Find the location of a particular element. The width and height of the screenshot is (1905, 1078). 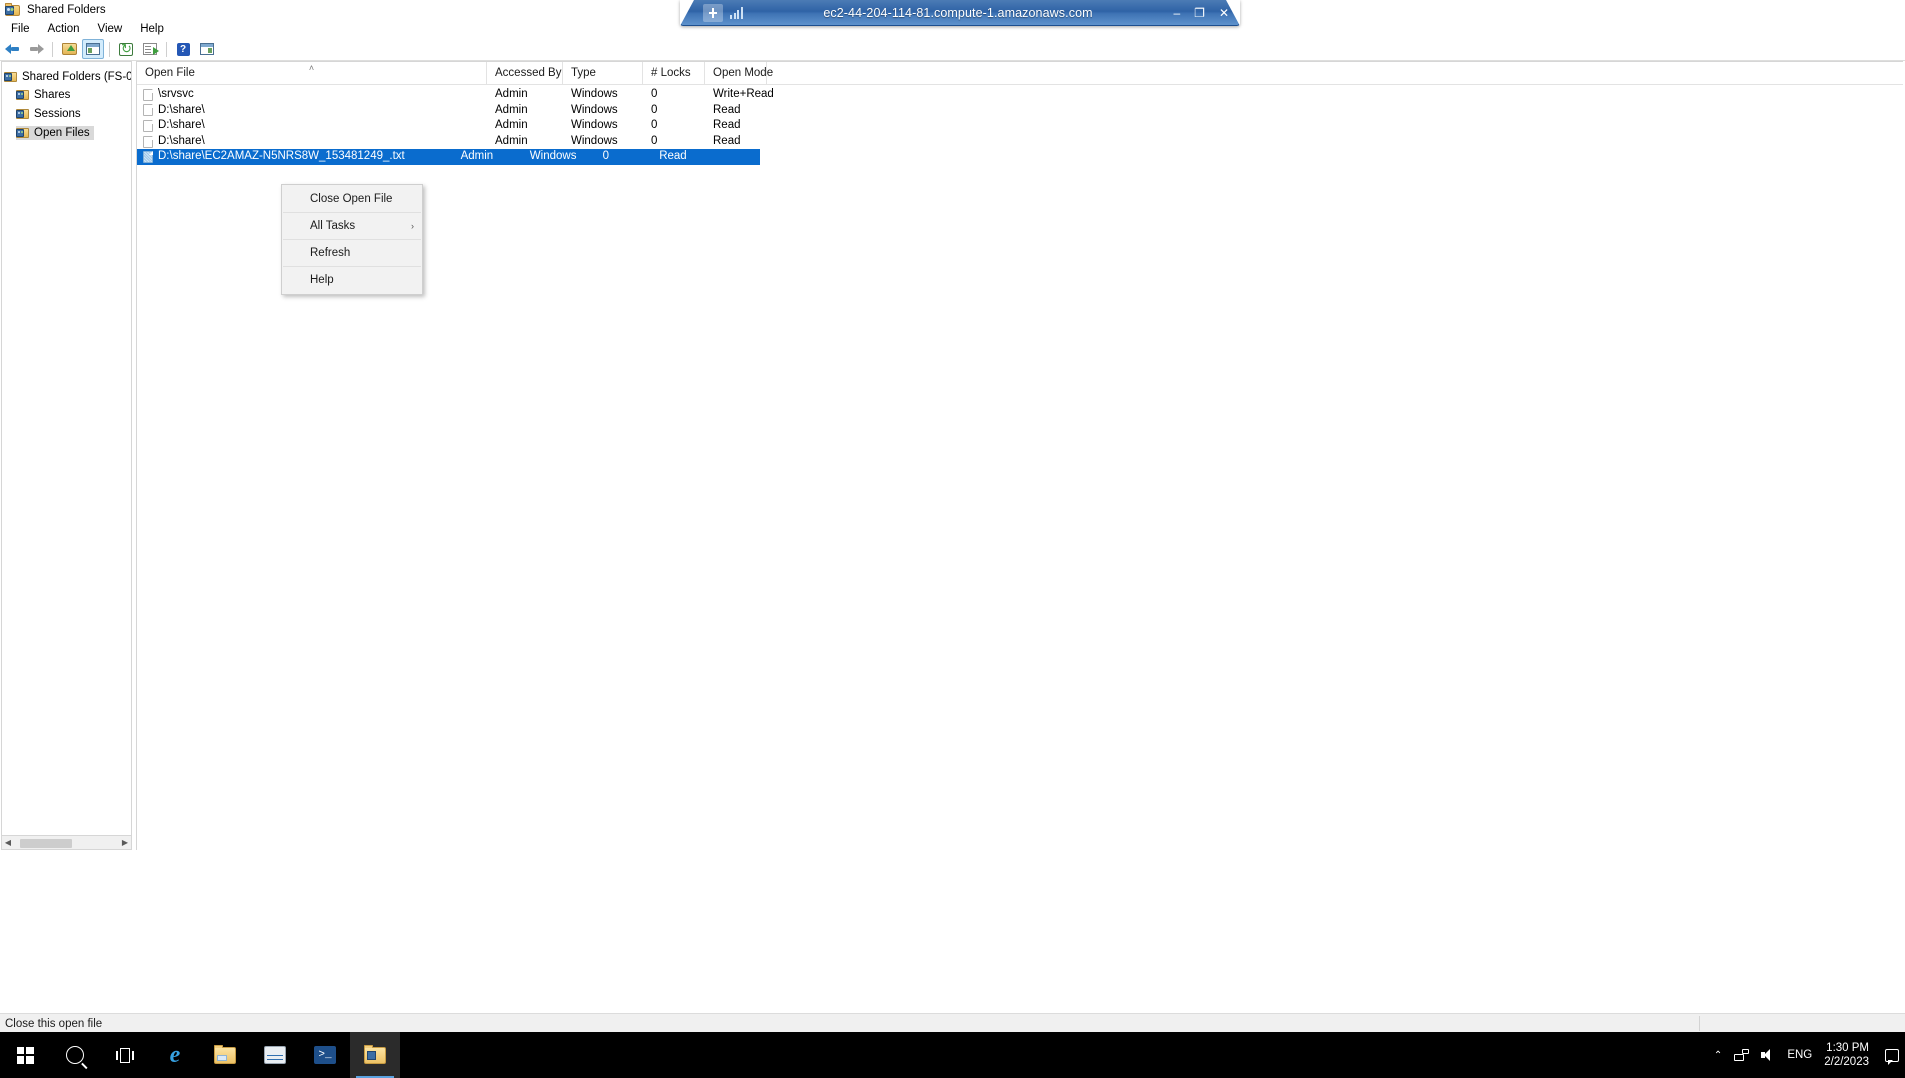

cell-open-file: D:\share\EC2AMAZ-N5NRS8W_153481249_.txt is located at coordinates (295, 157).